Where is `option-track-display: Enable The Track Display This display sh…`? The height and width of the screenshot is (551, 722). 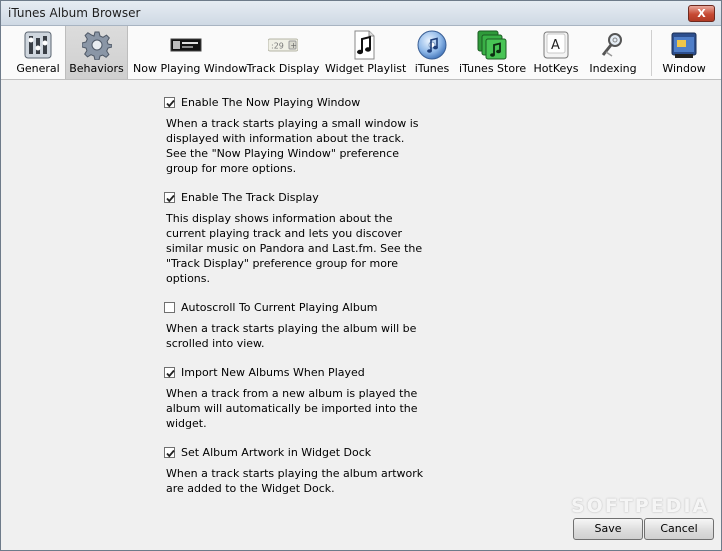
option-track-display: Enable The Track Display This display sh… is located at coordinates (294, 238).